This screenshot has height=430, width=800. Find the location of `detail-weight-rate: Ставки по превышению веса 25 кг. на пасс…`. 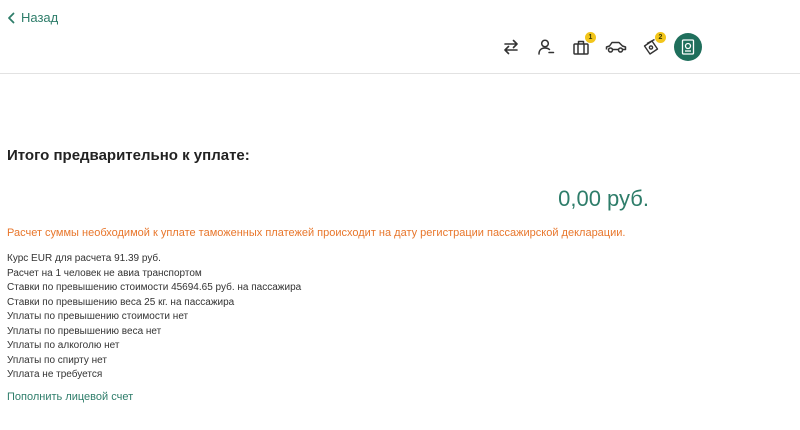

detail-weight-rate: Ставки по превышению веса 25 кг. на пасс… is located at coordinates (121, 302).